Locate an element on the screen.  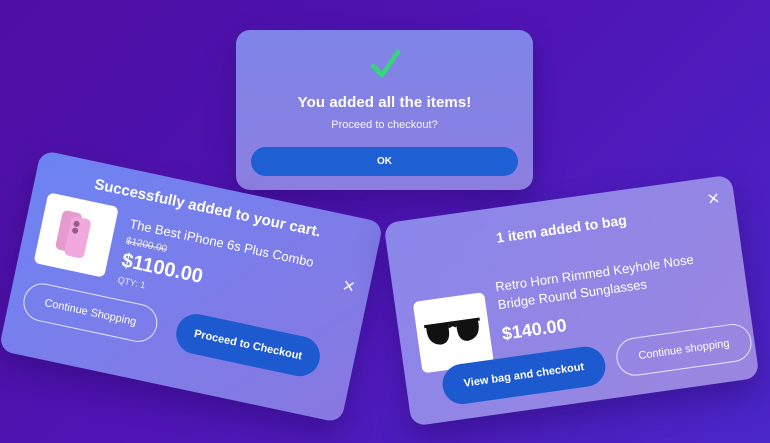
confirmation-title: You added all the items! is located at coordinates (384, 102).